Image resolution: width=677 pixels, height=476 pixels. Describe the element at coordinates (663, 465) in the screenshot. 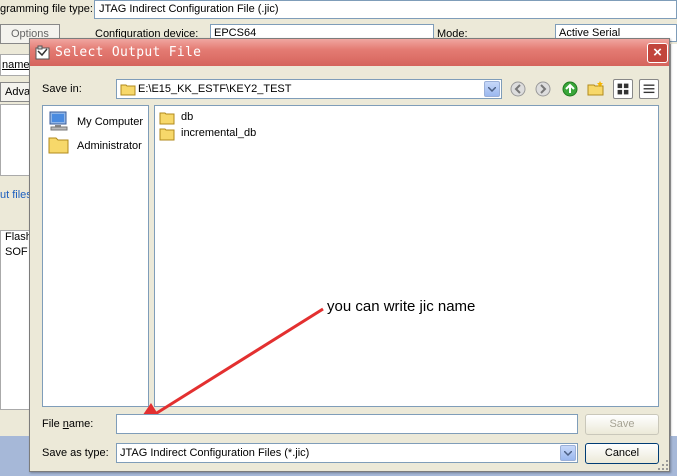

I see `resize-grip-icon` at that location.